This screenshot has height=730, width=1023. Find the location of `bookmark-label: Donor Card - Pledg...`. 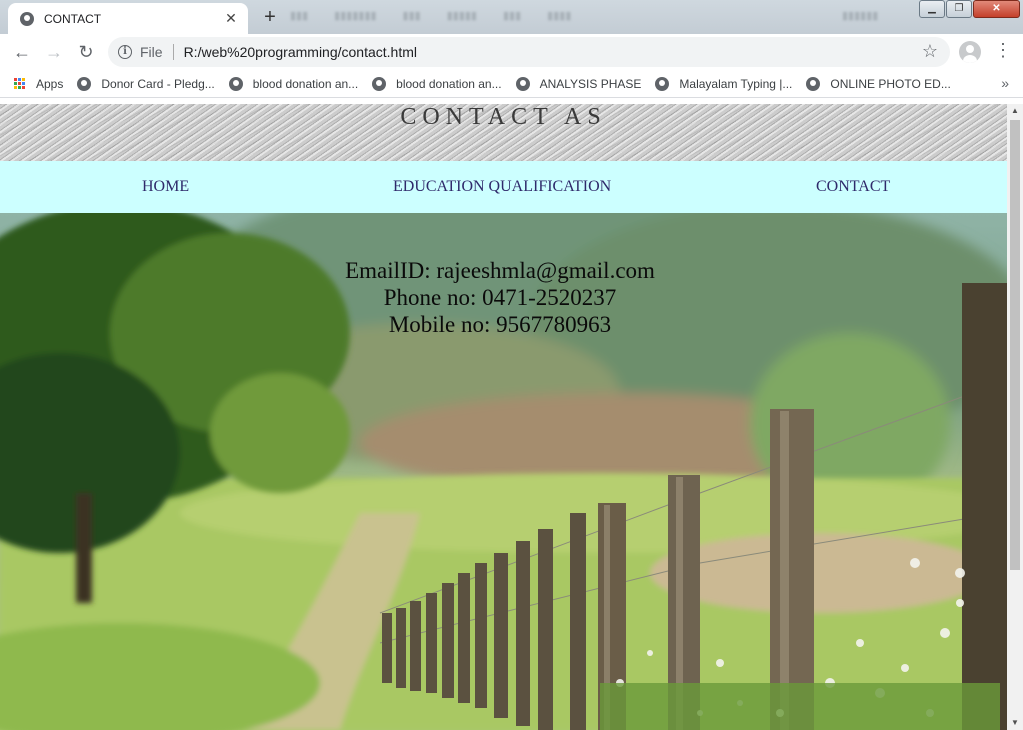

bookmark-label: Donor Card - Pledg... is located at coordinates (158, 83).